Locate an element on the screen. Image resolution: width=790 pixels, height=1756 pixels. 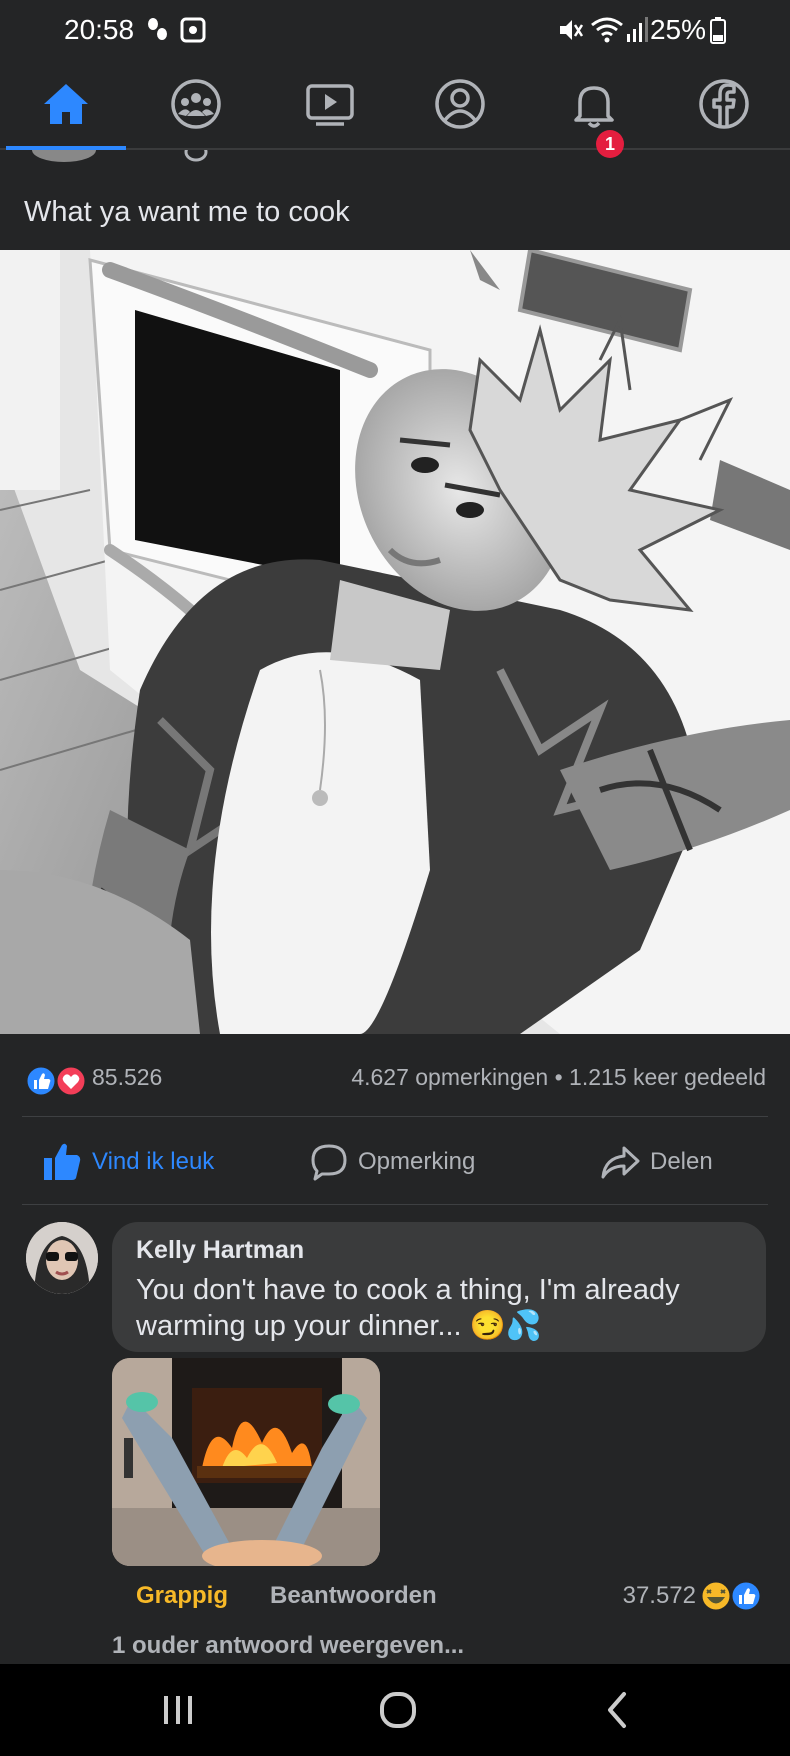
back-icon is located at coordinates (618, 1710).